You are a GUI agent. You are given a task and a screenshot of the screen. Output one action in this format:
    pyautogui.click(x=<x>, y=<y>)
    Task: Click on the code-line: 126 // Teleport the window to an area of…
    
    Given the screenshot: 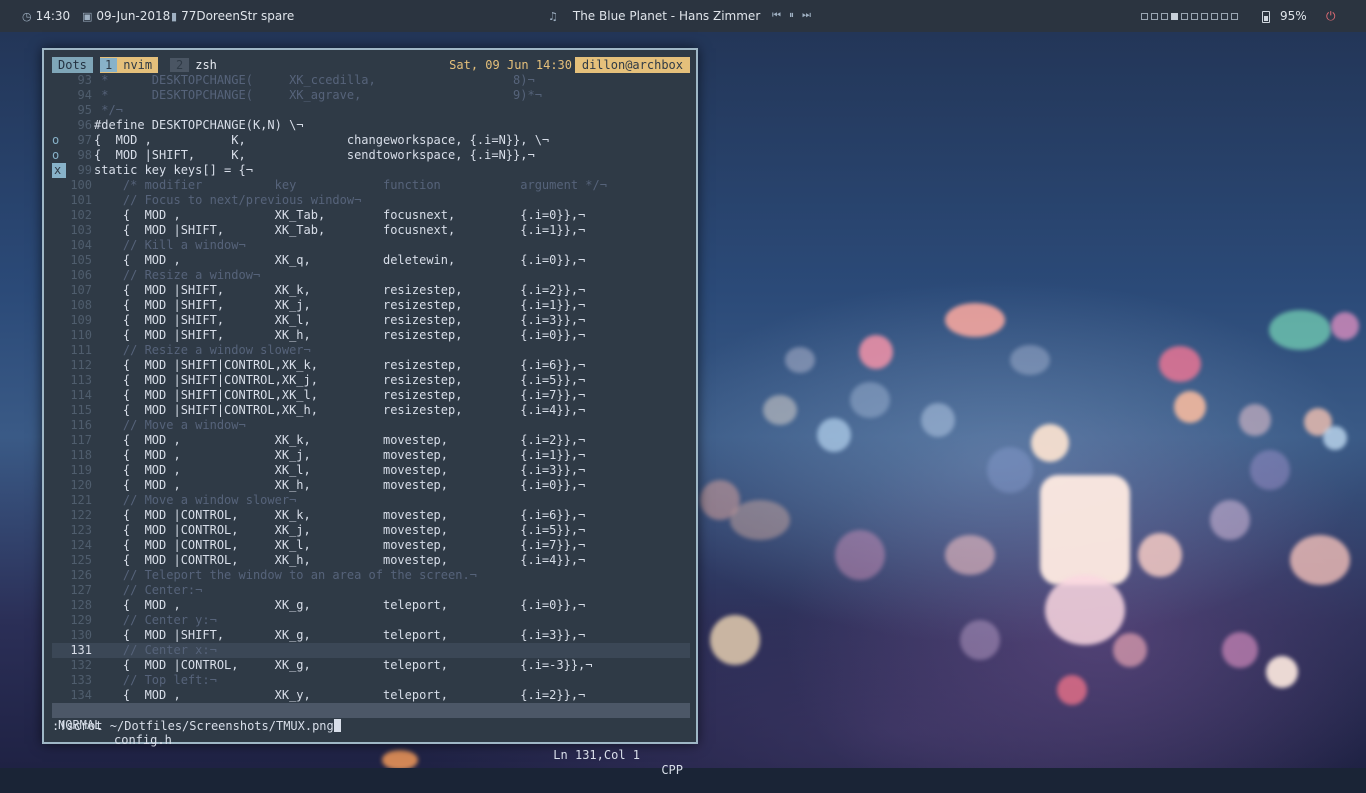 What is the action you would take?
    pyautogui.click(x=371, y=575)
    